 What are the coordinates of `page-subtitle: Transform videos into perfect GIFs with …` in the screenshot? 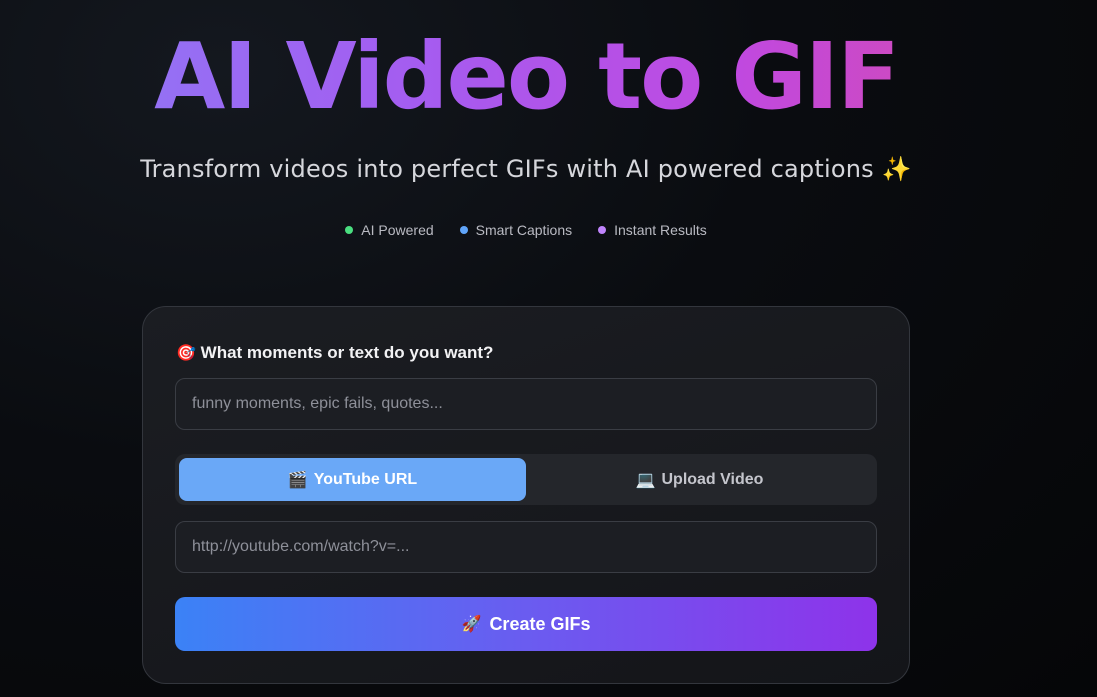 It's located at (526, 169).